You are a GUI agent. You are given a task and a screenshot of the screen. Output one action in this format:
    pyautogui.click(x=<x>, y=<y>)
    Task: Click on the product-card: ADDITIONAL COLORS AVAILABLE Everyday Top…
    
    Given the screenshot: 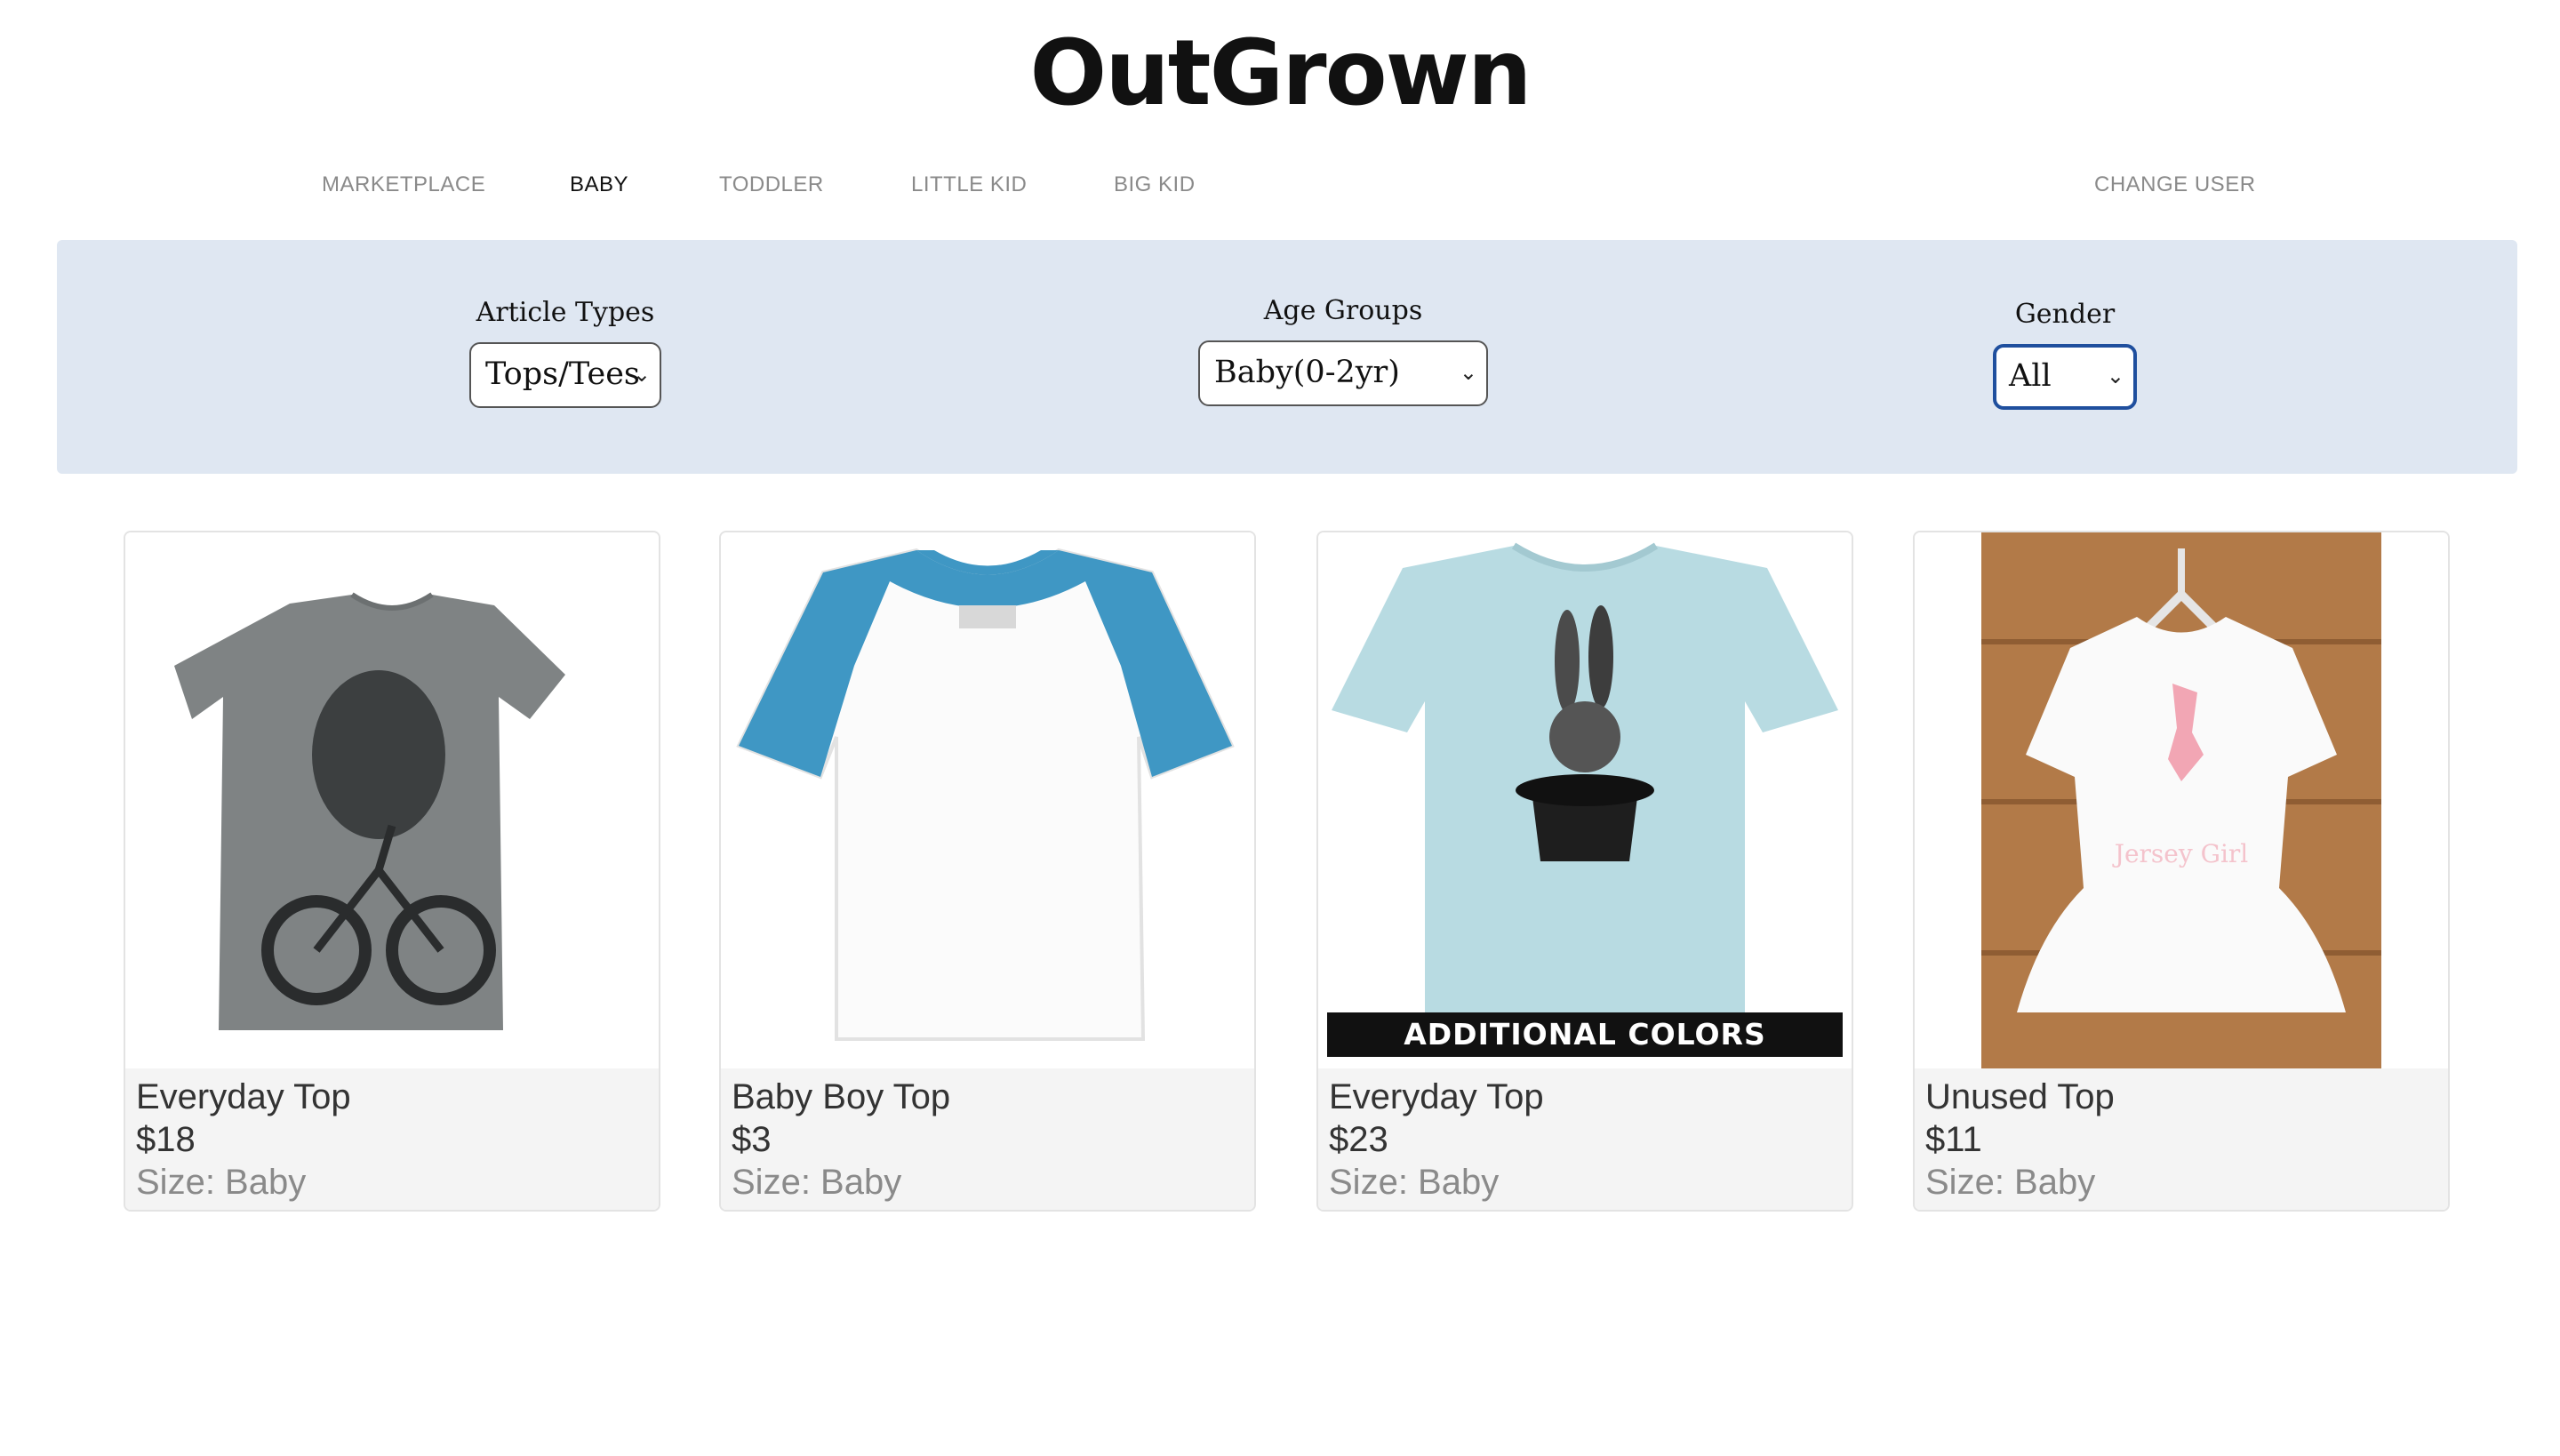 What is the action you would take?
    pyautogui.click(x=1584, y=871)
    